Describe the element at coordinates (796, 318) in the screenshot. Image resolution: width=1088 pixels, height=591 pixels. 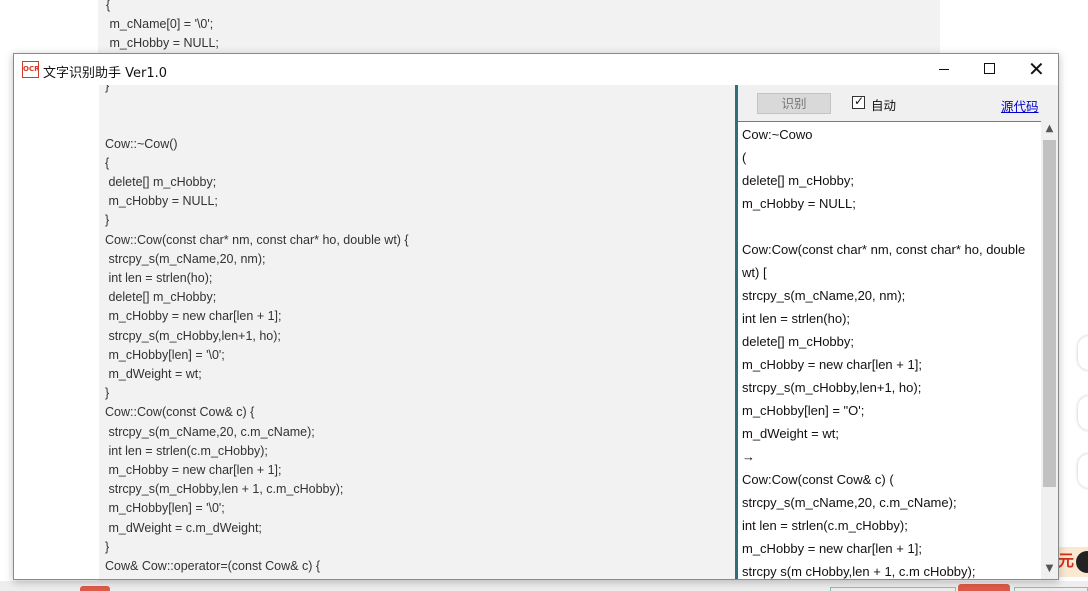
I see `ocr-text-line: int len = strlen(ho);` at that location.